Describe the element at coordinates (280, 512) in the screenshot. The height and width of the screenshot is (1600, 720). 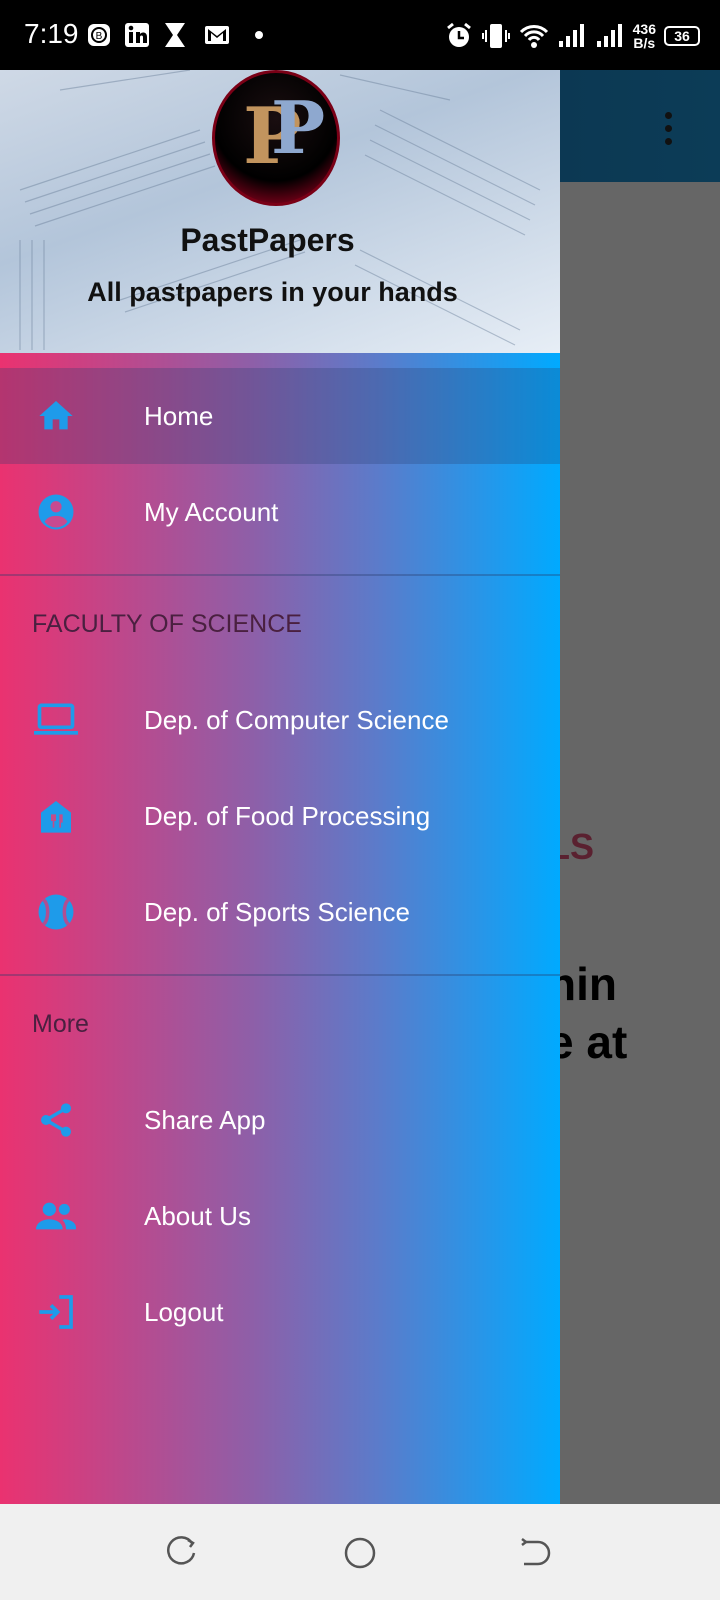
I see `menu-item-my-account: My Account` at that location.